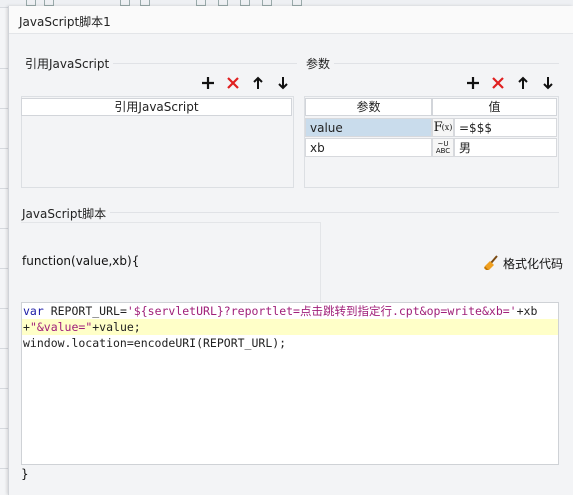 This screenshot has width=573, height=495. I want to click on code-line-2: +"&value="+value;, so click(290, 327).